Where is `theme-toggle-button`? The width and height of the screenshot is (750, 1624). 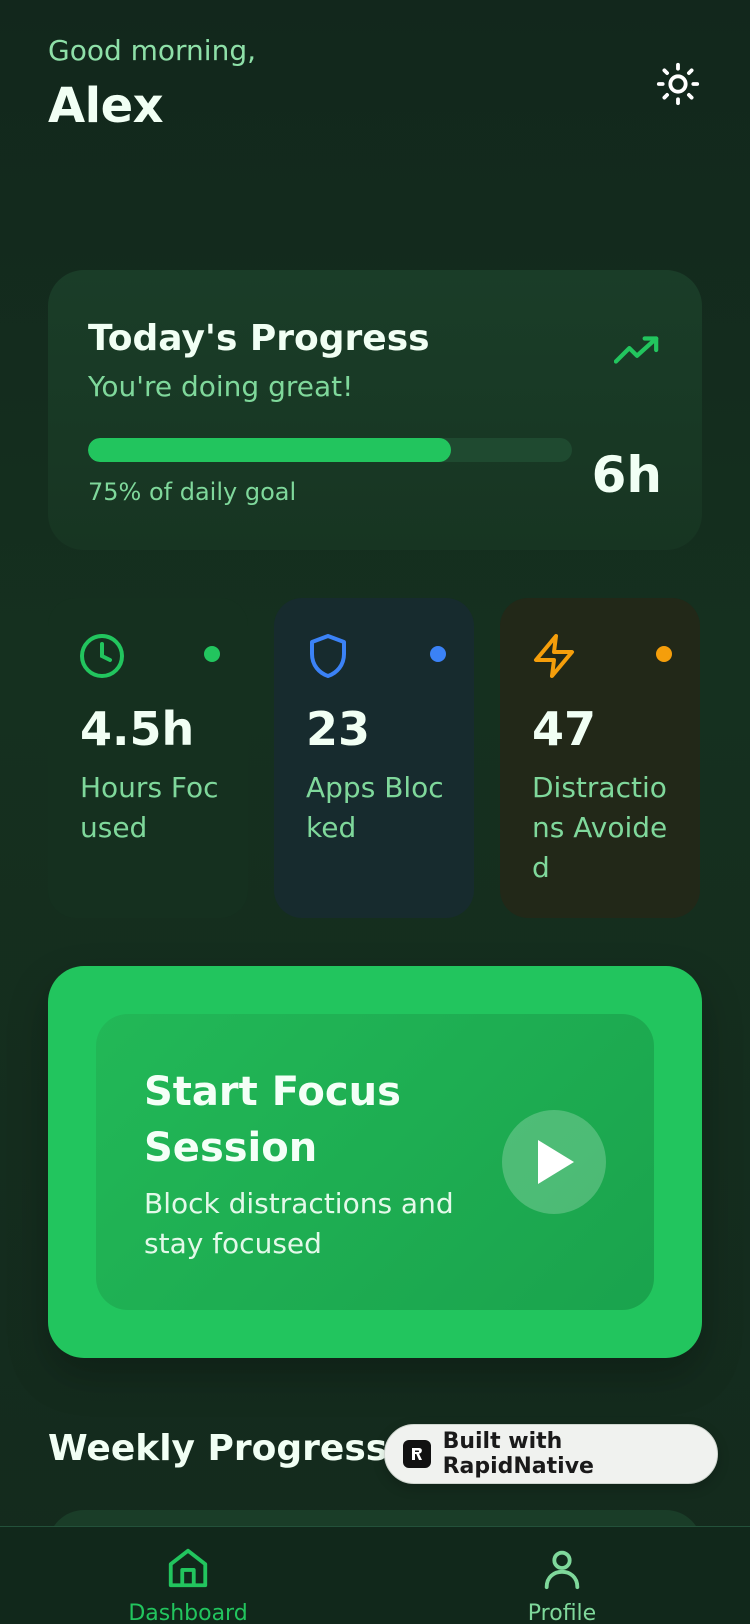
theme-toggle-button is located at coordinates (678, 84).